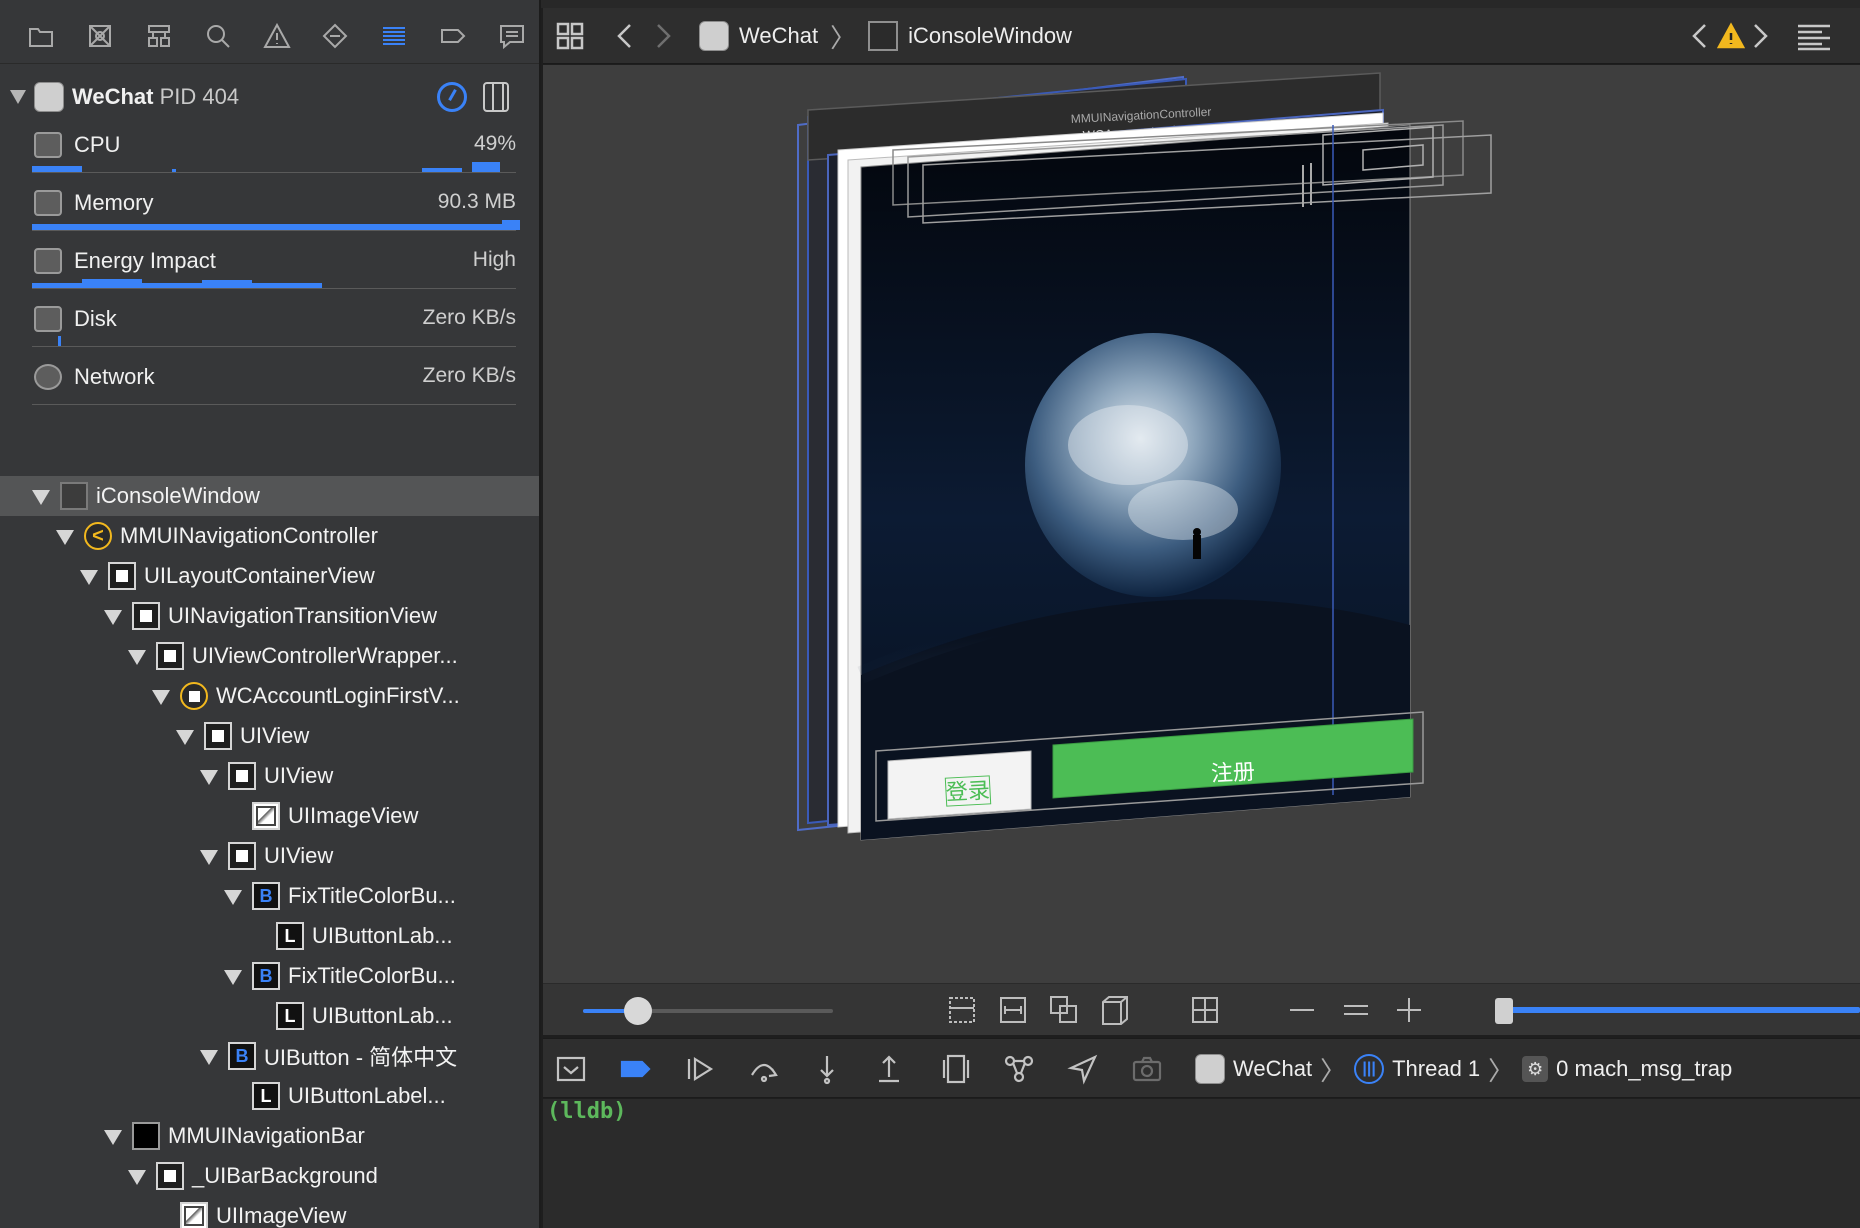 This screenshot has height=1228, width=1860. What do you see at coordinates (1201, 1163) in the screenshot?
I see `lldb-console: (lldb)` at bounding box center [1201, 1163].